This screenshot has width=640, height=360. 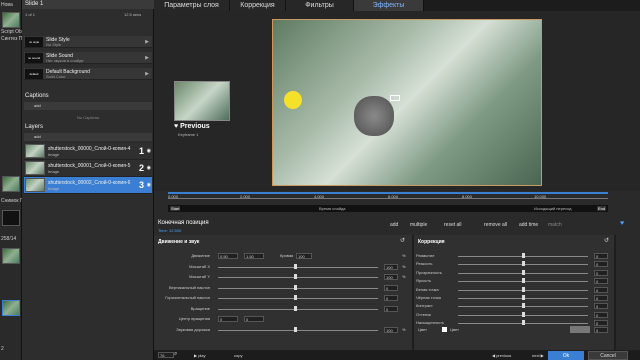 I want to click on next-button: next ▶, so click(x=538, y=355).